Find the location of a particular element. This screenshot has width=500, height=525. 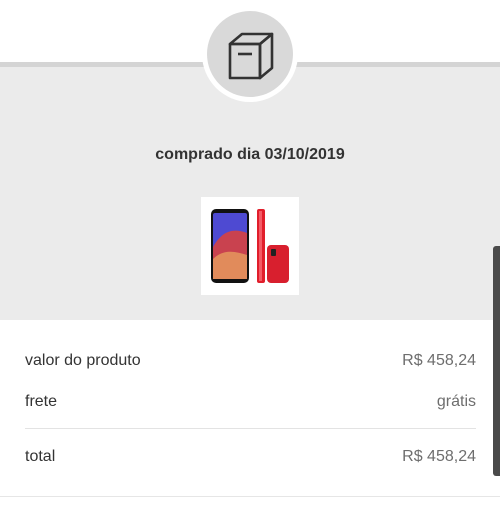

shipping-value: grátis is located at coordinates (456, 401).